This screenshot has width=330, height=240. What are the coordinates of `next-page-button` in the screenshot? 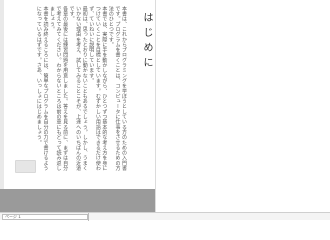 It's located at (25, 166).